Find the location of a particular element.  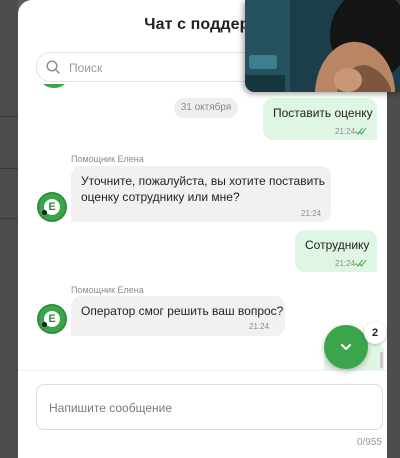

scrollbar is located at coordinates (381, 360).